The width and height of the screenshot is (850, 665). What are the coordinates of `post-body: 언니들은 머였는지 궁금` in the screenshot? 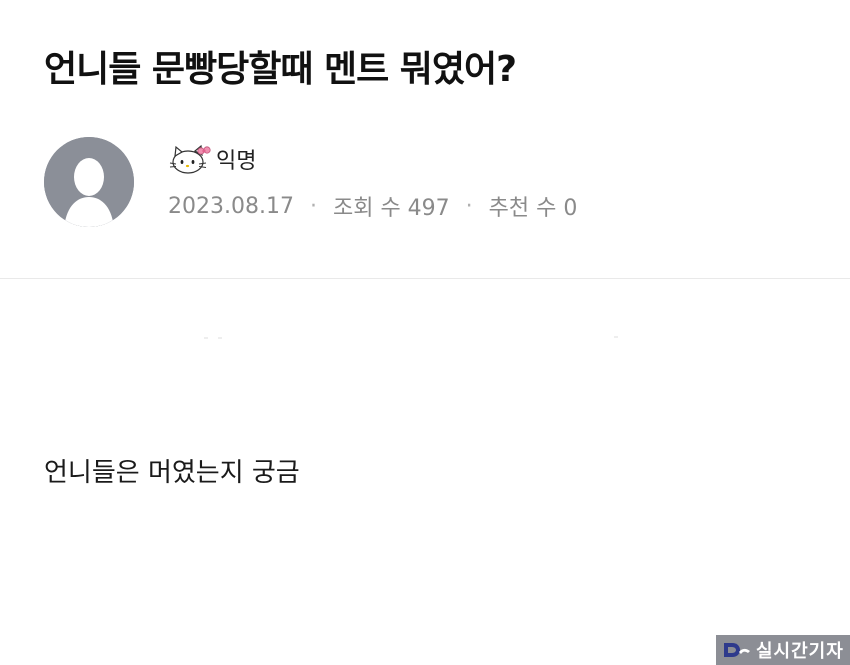 It's located at (172, 473).